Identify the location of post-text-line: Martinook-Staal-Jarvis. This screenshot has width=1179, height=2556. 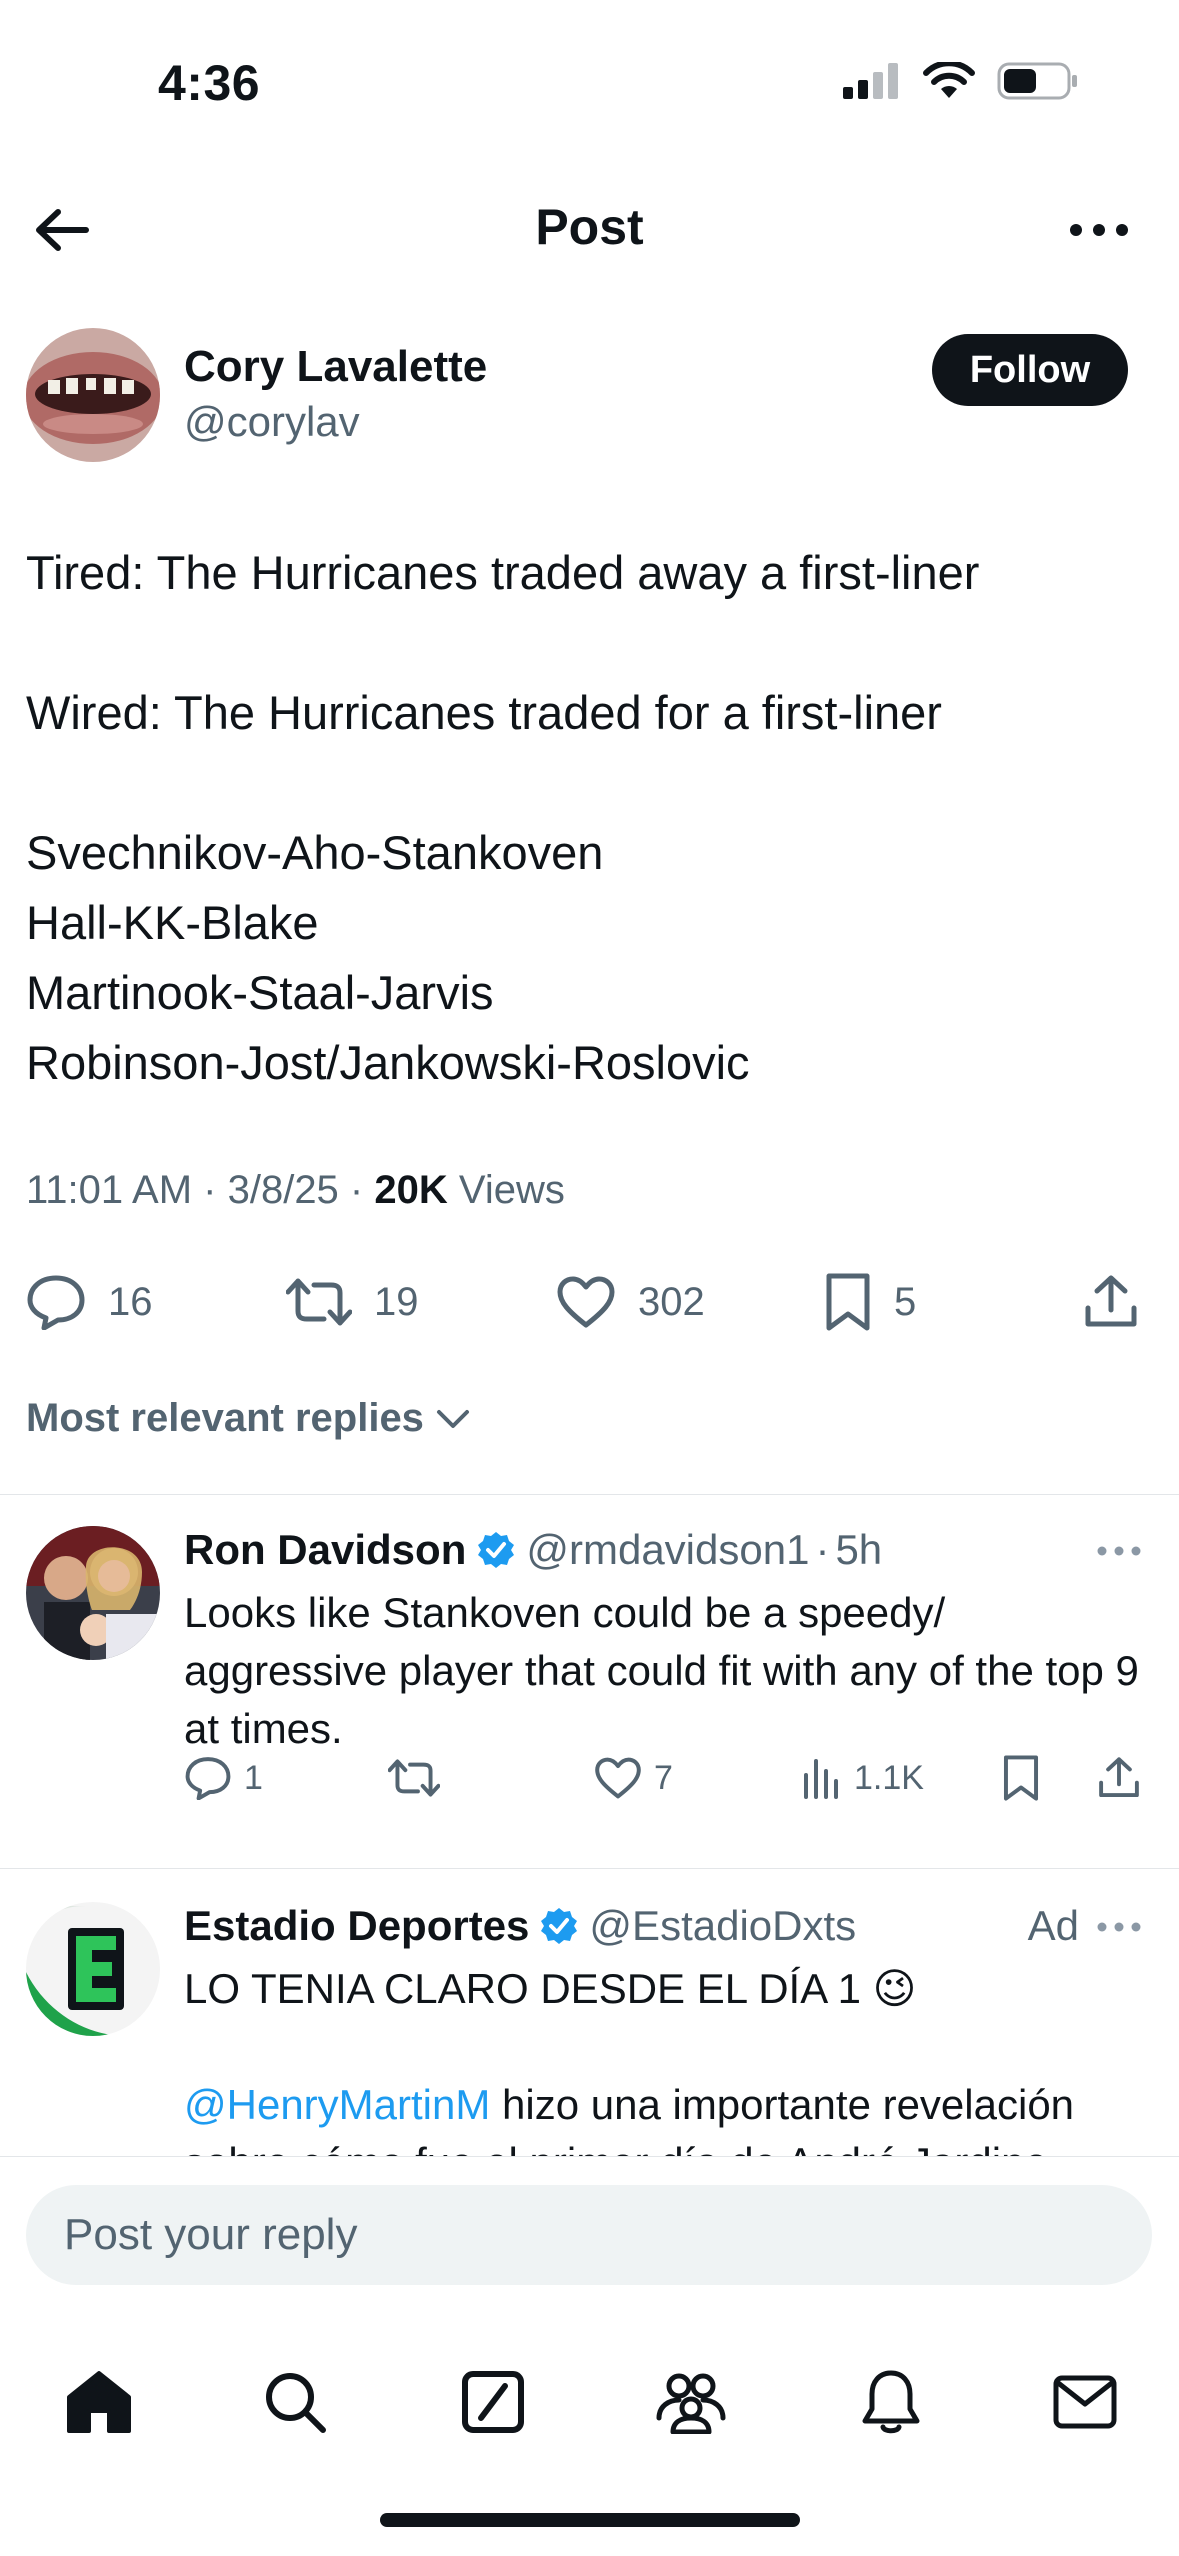
(260, 992).